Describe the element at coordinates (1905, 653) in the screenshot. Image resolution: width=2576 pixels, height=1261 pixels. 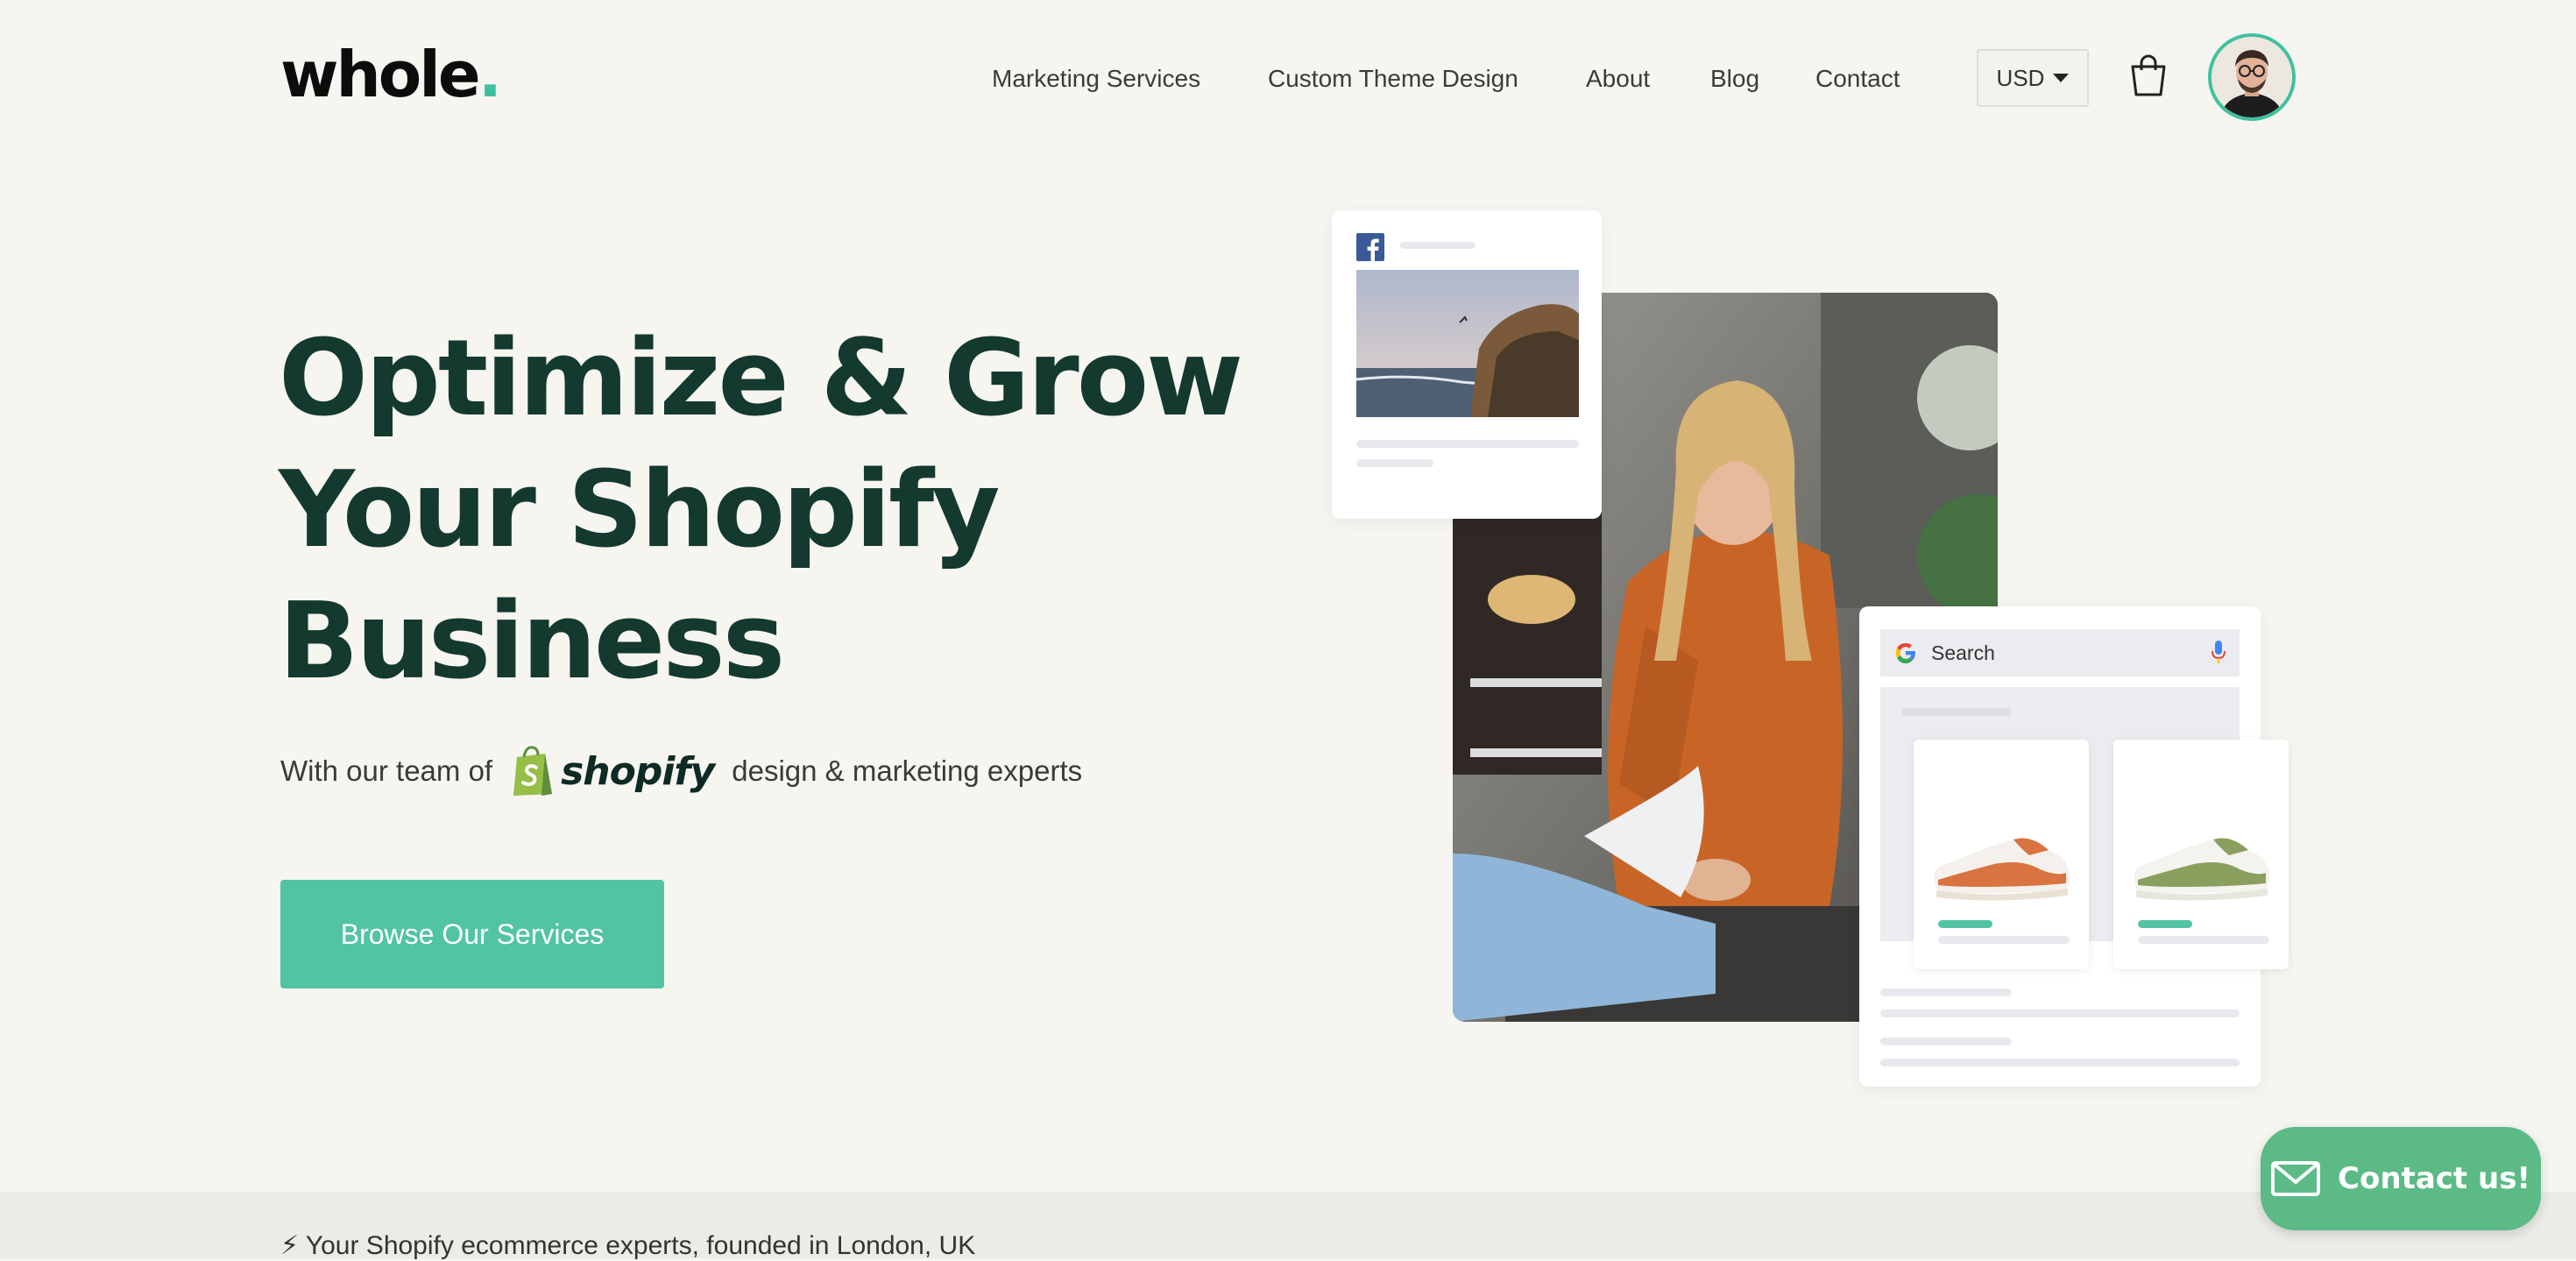
I see `google-icon` at that location.